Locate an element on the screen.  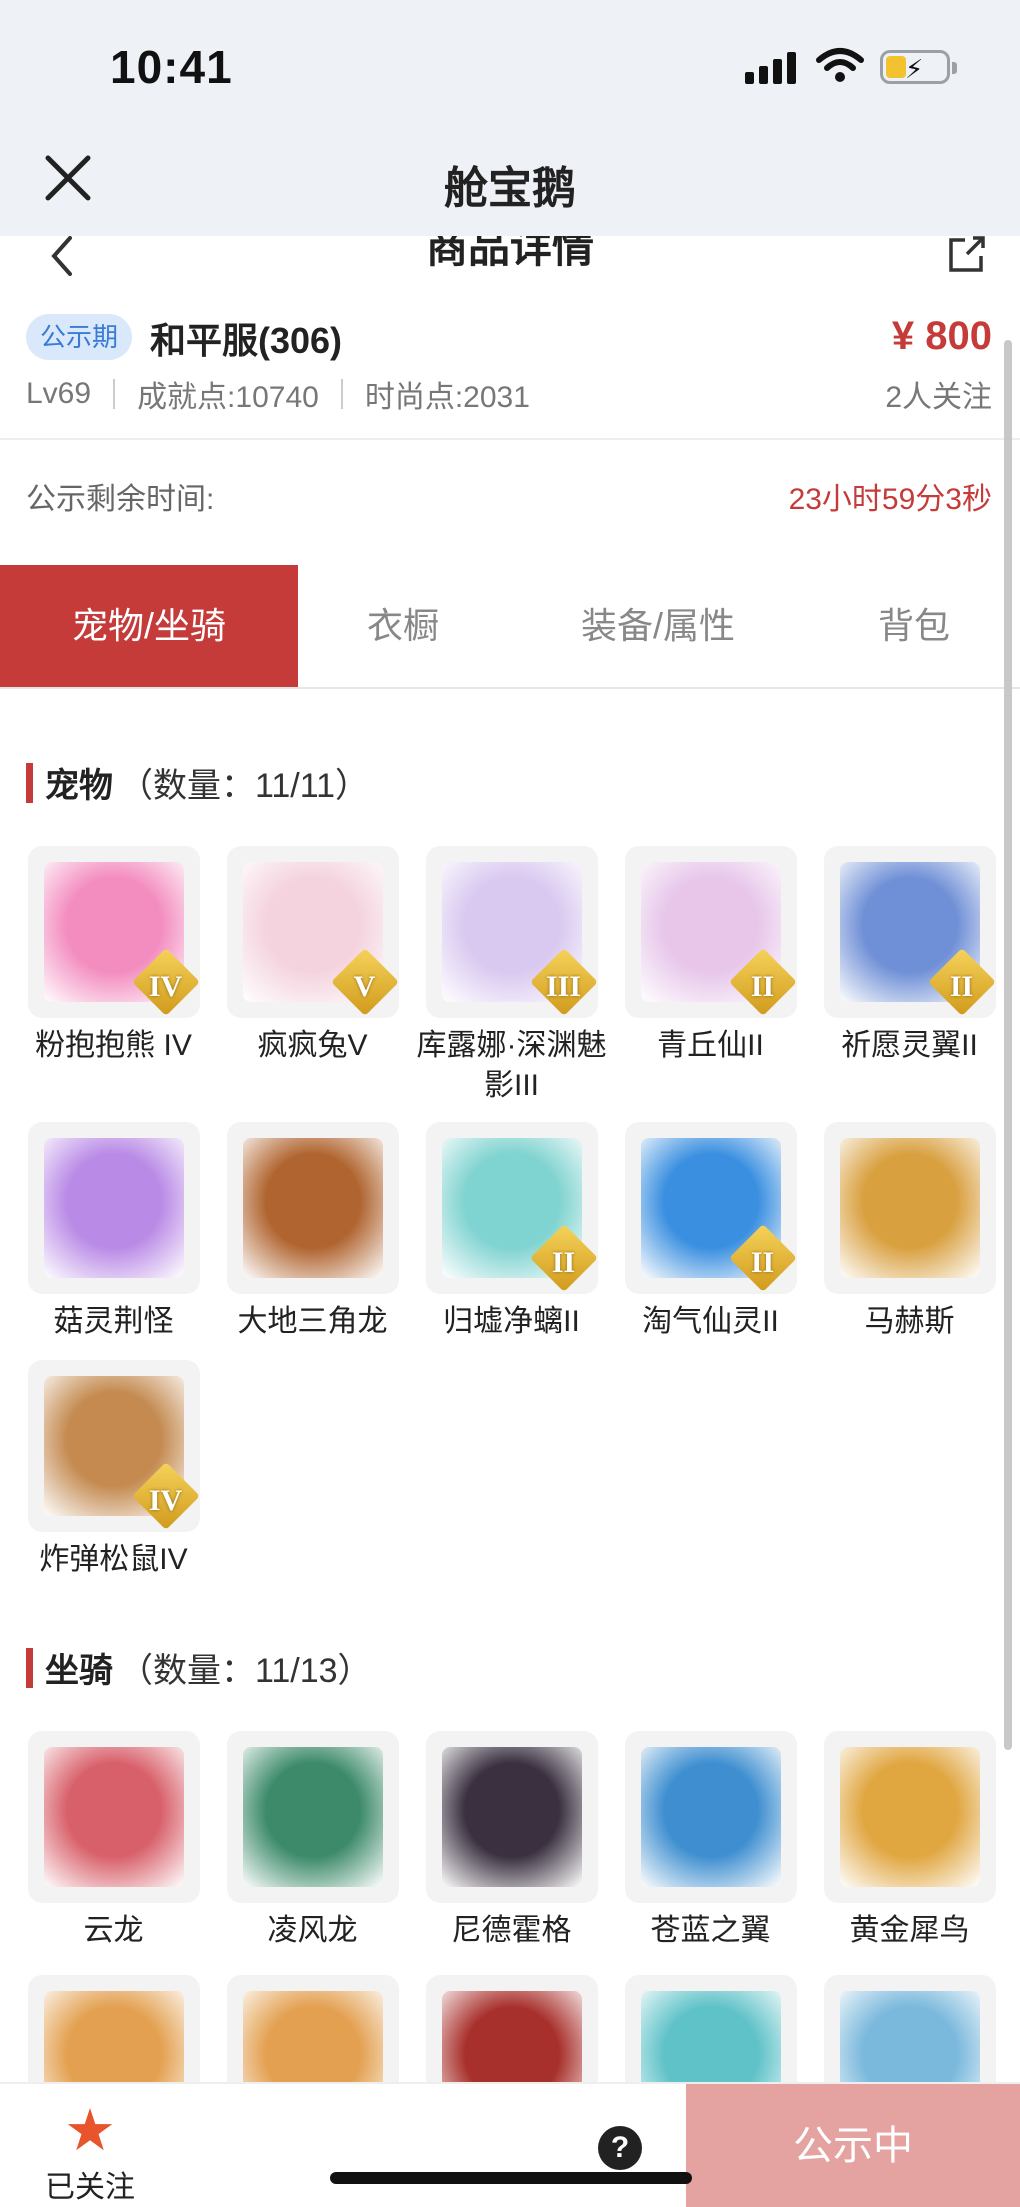
mount-name: 苍蓝之翼 is located at coordinates (710, 1930).